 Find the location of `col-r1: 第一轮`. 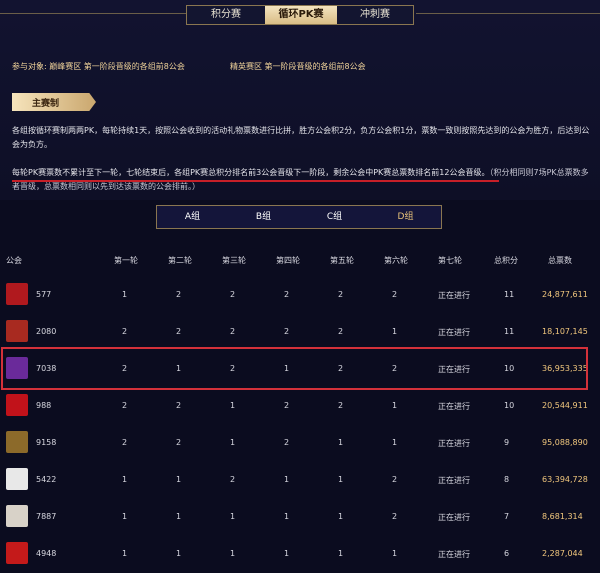

col-r1: 第一轮 is located at coordinates (126, 260).